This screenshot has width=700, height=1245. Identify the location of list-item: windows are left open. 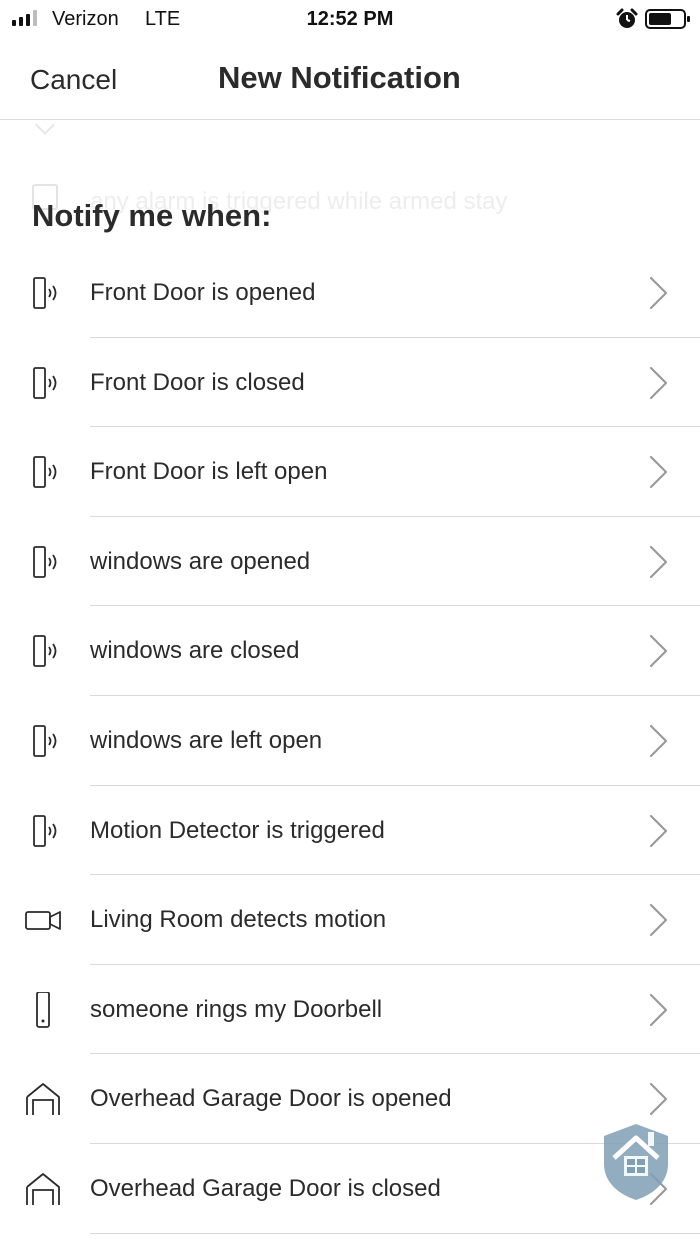
(350, 741).